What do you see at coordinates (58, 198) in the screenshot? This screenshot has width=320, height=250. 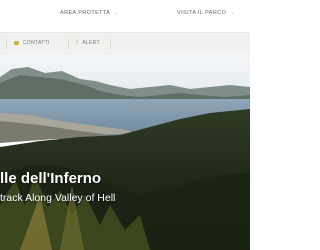 I see `hero-subtitle: track Along Valley of Hell` at bounding box center [58, 198].